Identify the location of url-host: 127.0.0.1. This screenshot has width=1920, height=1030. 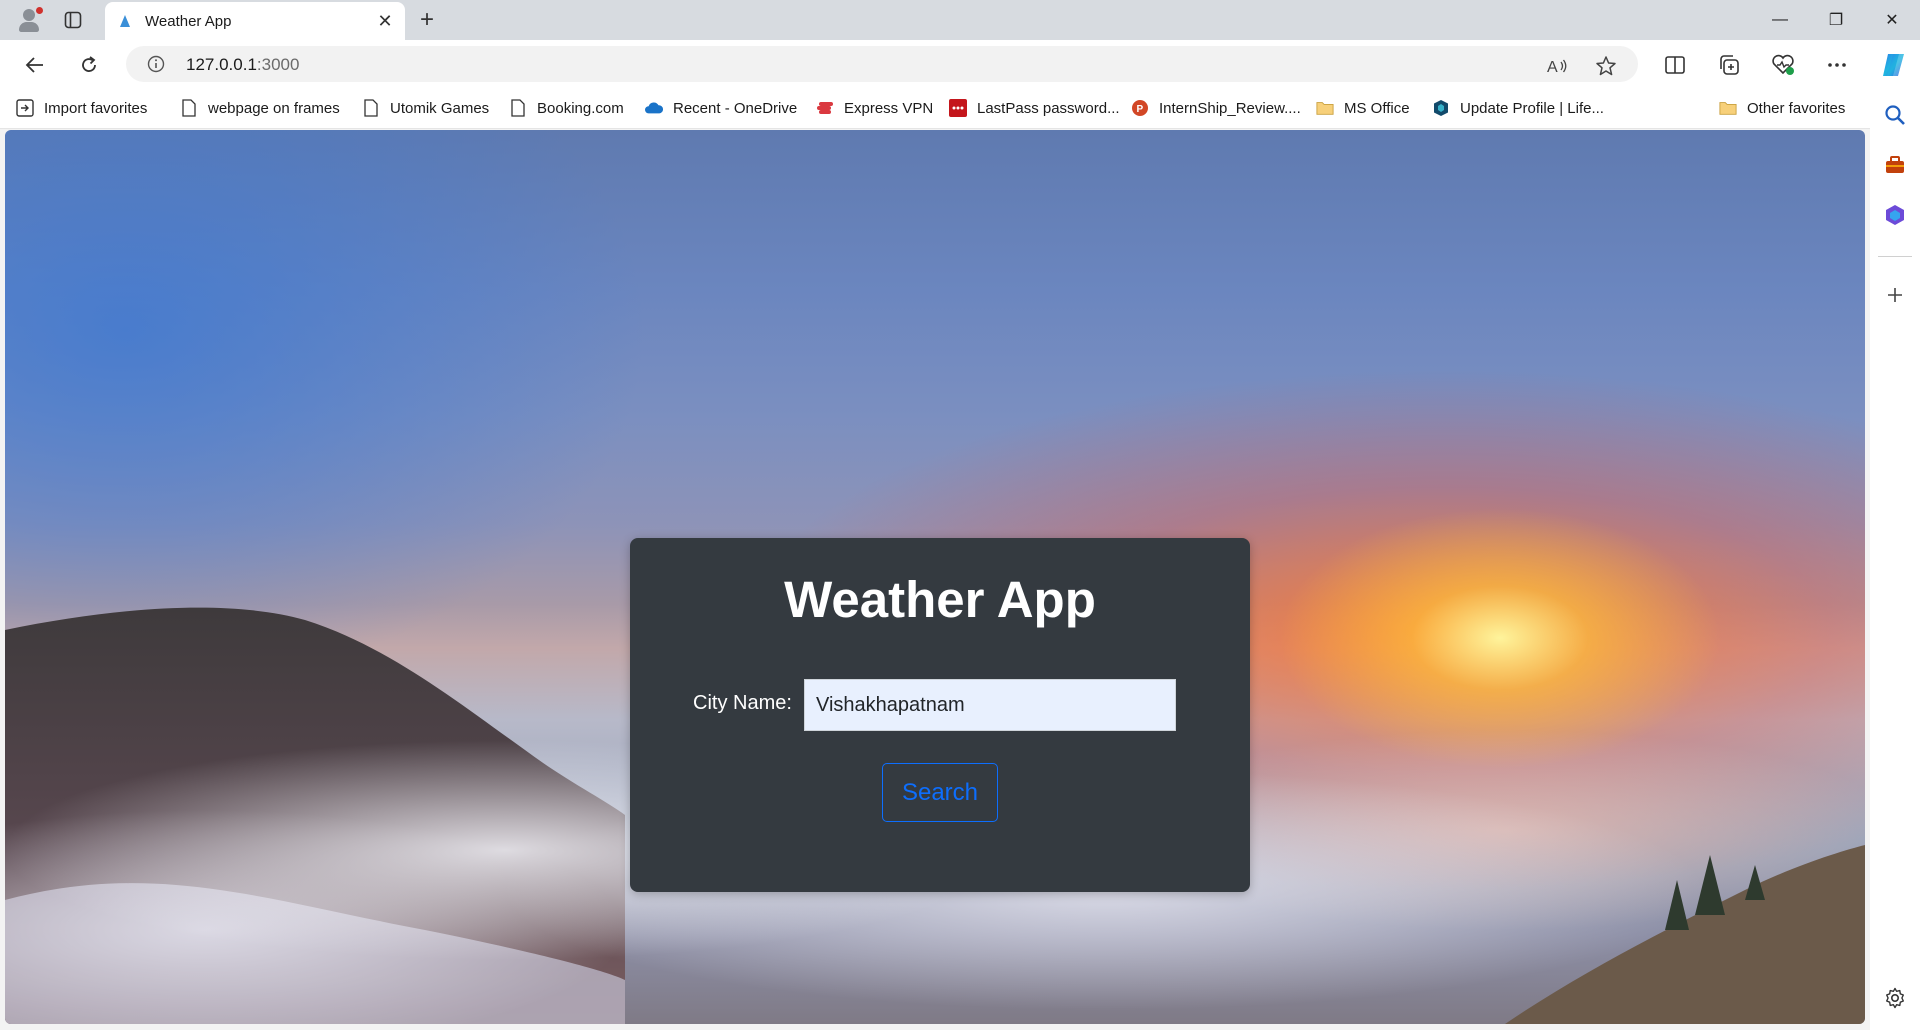
(221, 64).